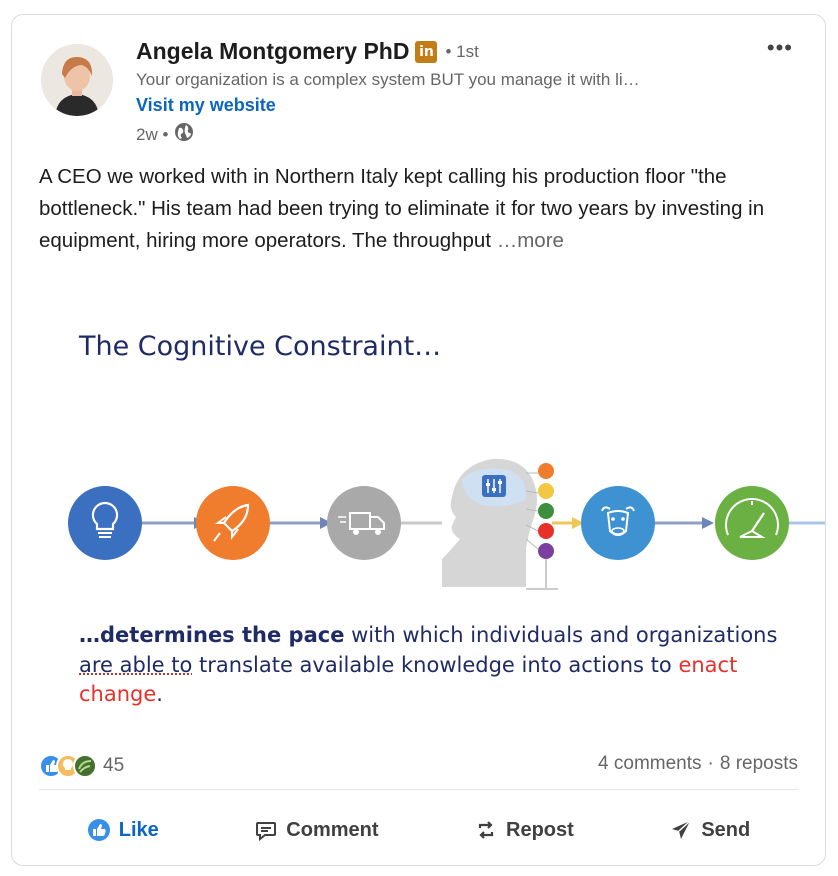 This screenshot has height=876, width=838. I want to click on caption-bold: …determines the pace, so click(212, 635).